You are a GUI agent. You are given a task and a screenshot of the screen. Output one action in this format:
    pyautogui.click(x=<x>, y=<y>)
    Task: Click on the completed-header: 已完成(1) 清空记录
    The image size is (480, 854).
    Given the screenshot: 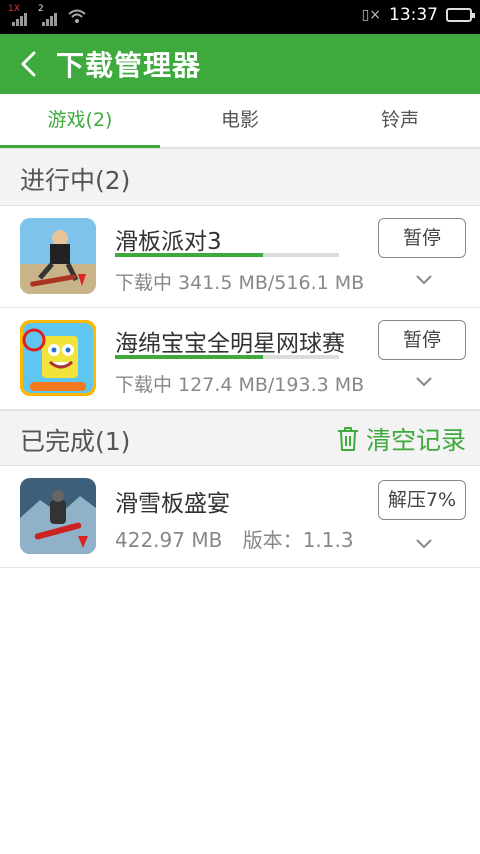 What is the action you would take?
    pyautogui.click(x=240, y=438)
    